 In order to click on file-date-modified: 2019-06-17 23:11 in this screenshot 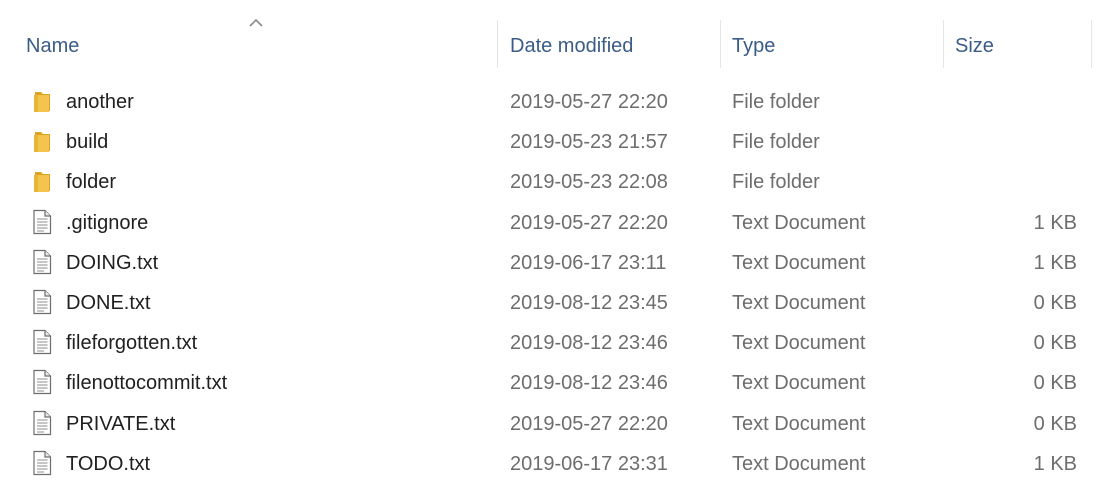, I will do `click(588, 262)`.